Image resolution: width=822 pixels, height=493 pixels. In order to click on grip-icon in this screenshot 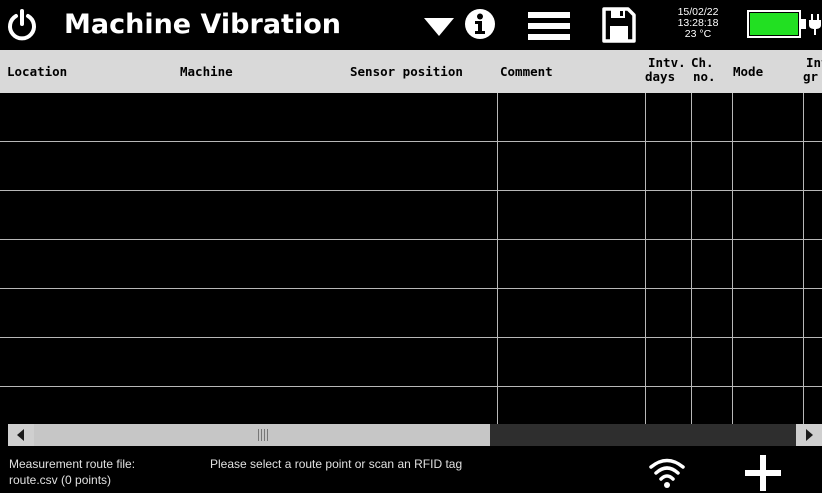, I will do `click(263, 435)`.